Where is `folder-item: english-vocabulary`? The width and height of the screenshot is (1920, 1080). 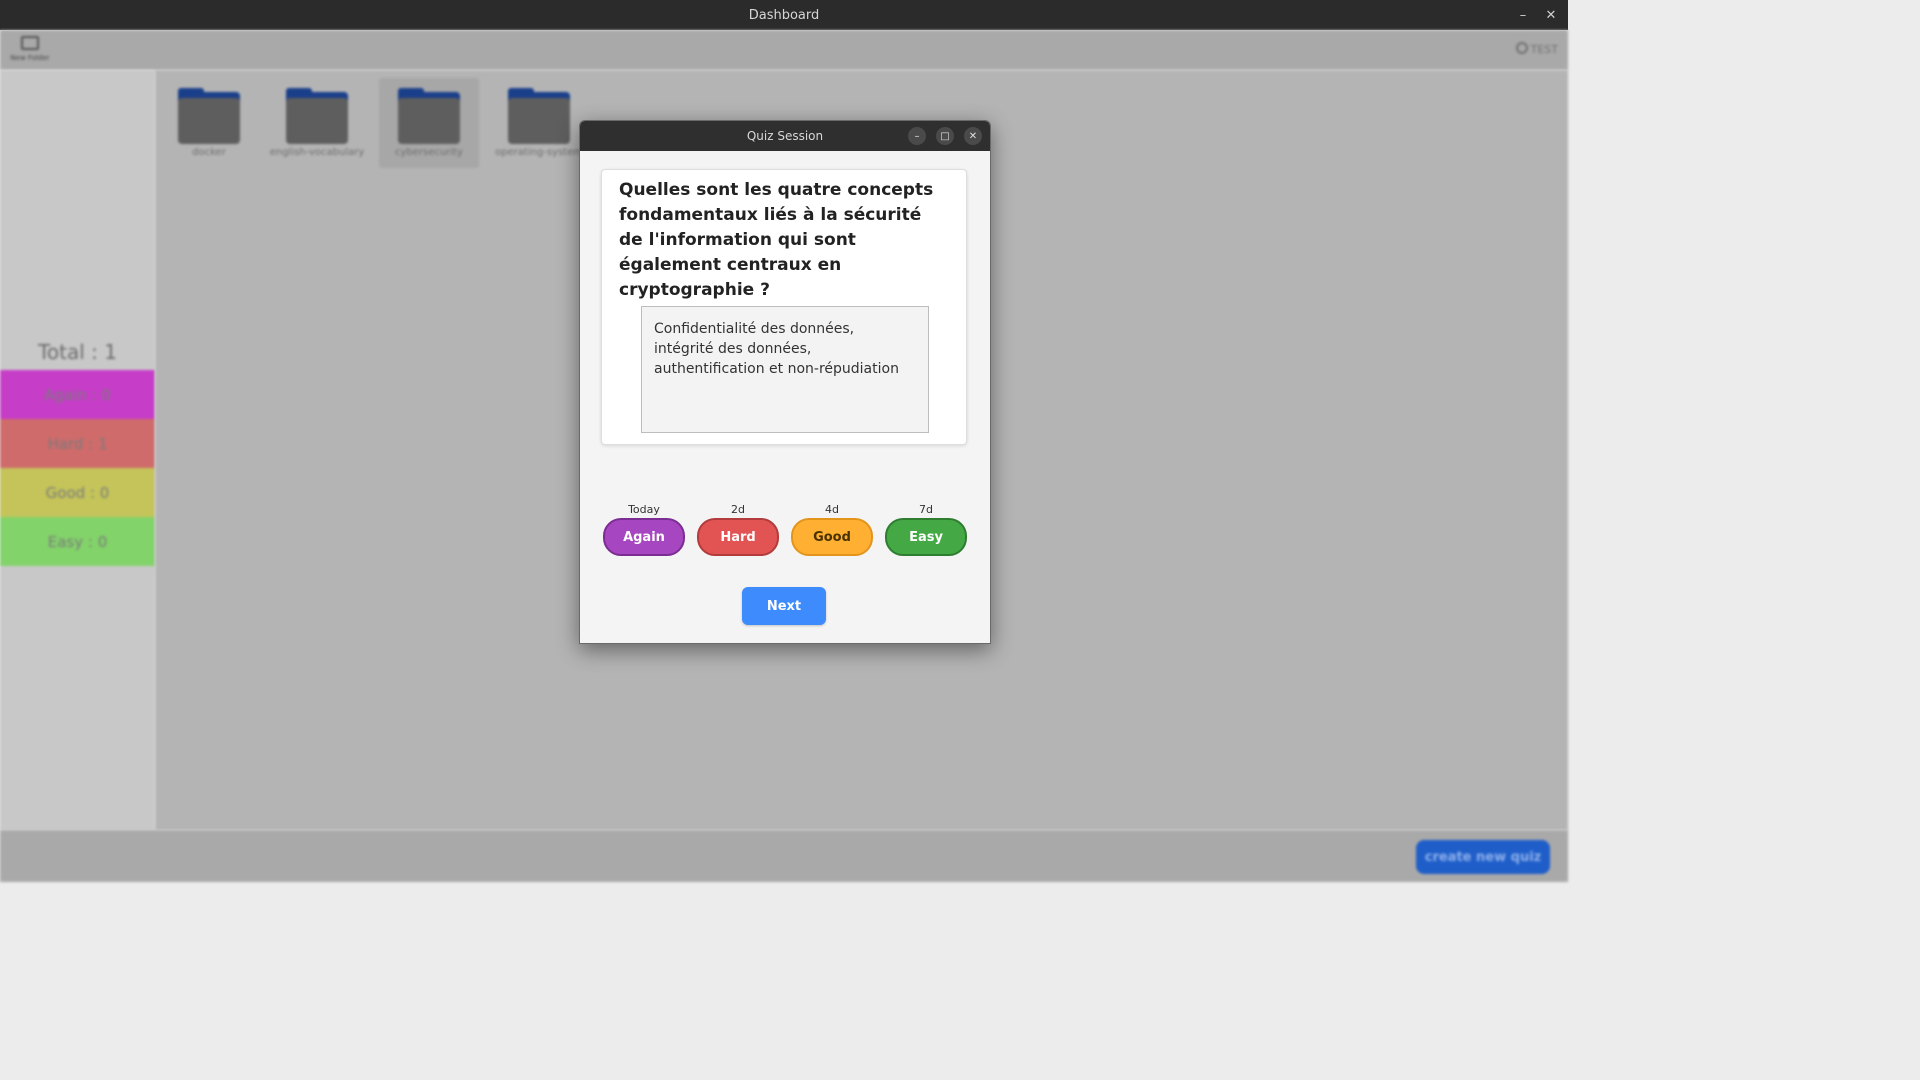
folder-item: english-vocabulary is located at coordinates (317, 123).